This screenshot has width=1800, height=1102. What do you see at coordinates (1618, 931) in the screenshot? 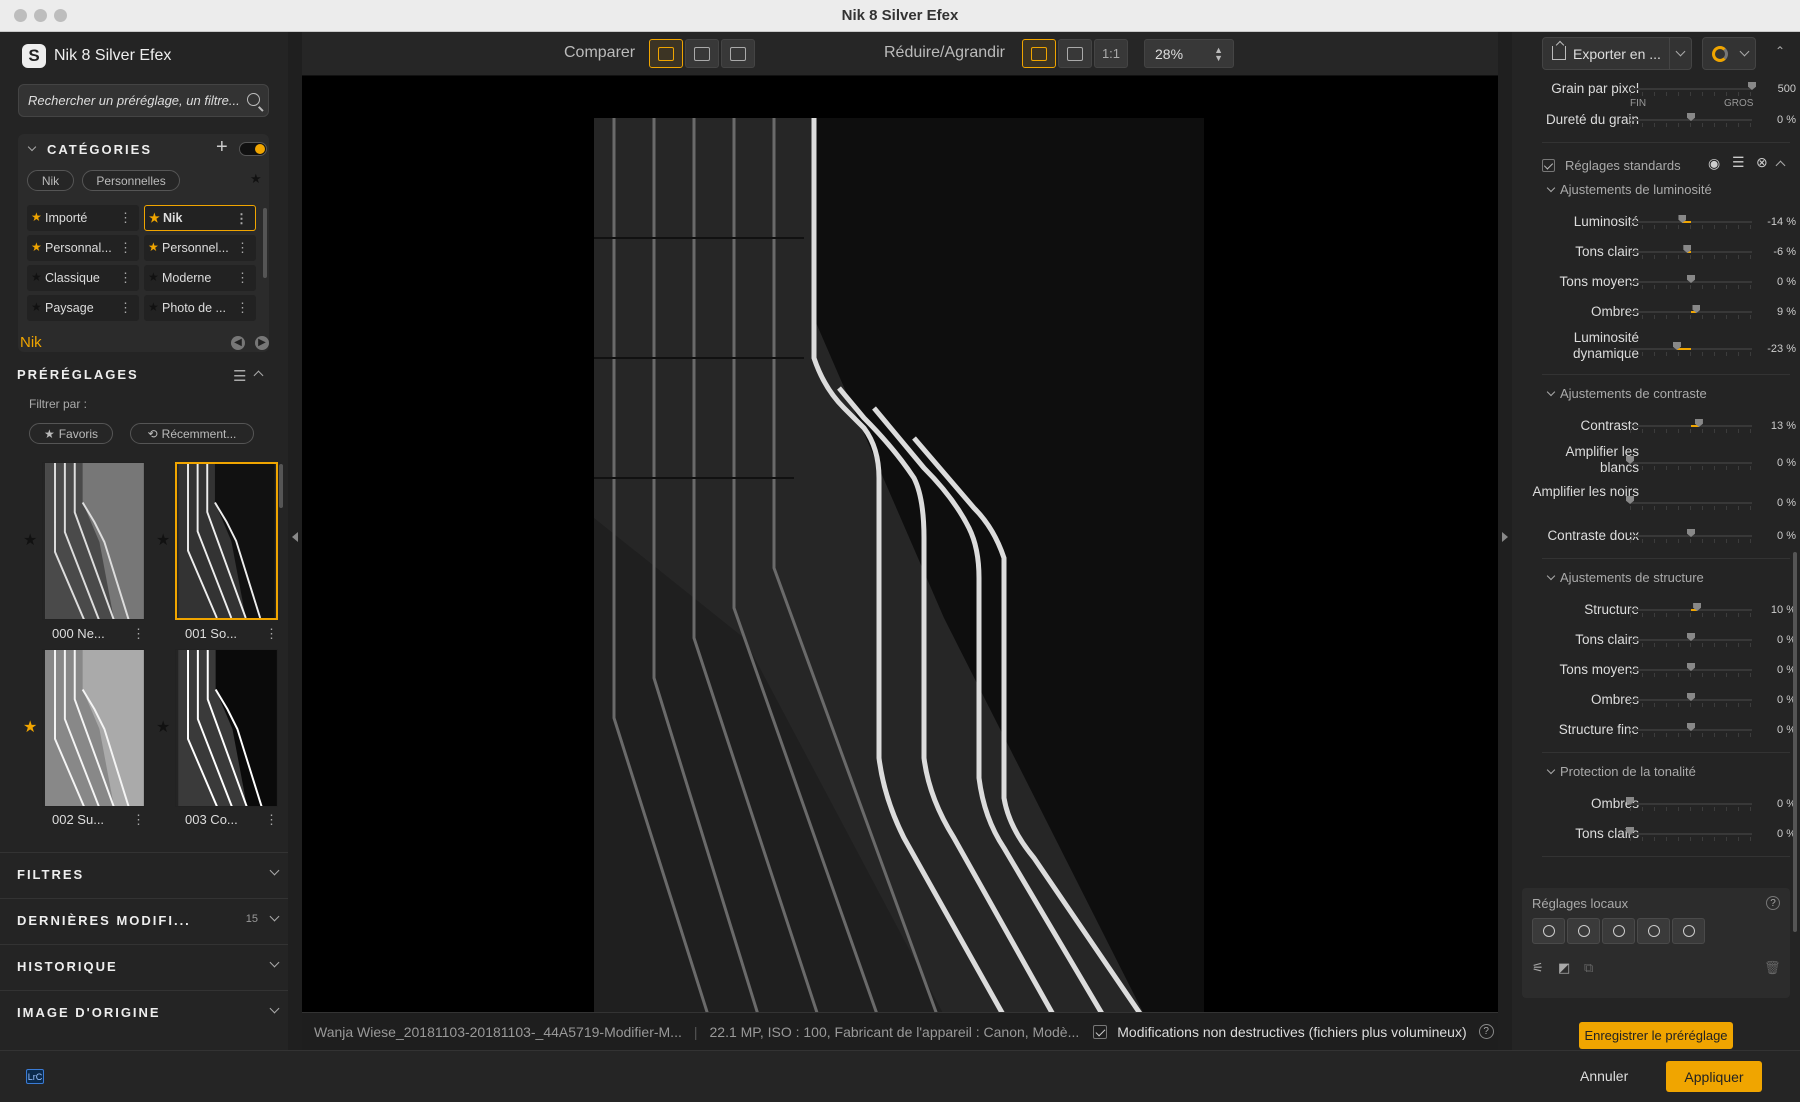
I see `polygon-mask-button` at bounding box center [1618, 931].